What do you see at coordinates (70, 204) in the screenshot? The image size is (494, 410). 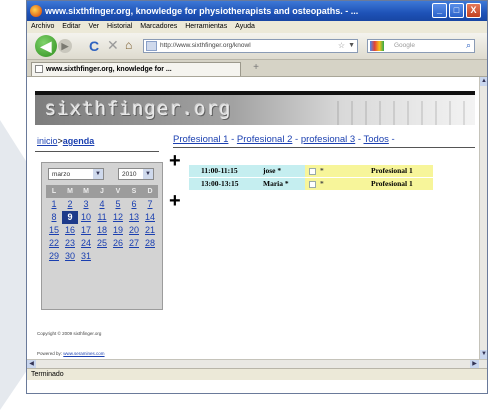 I see `calendar-day: 2` at bounding box center [70, 204].